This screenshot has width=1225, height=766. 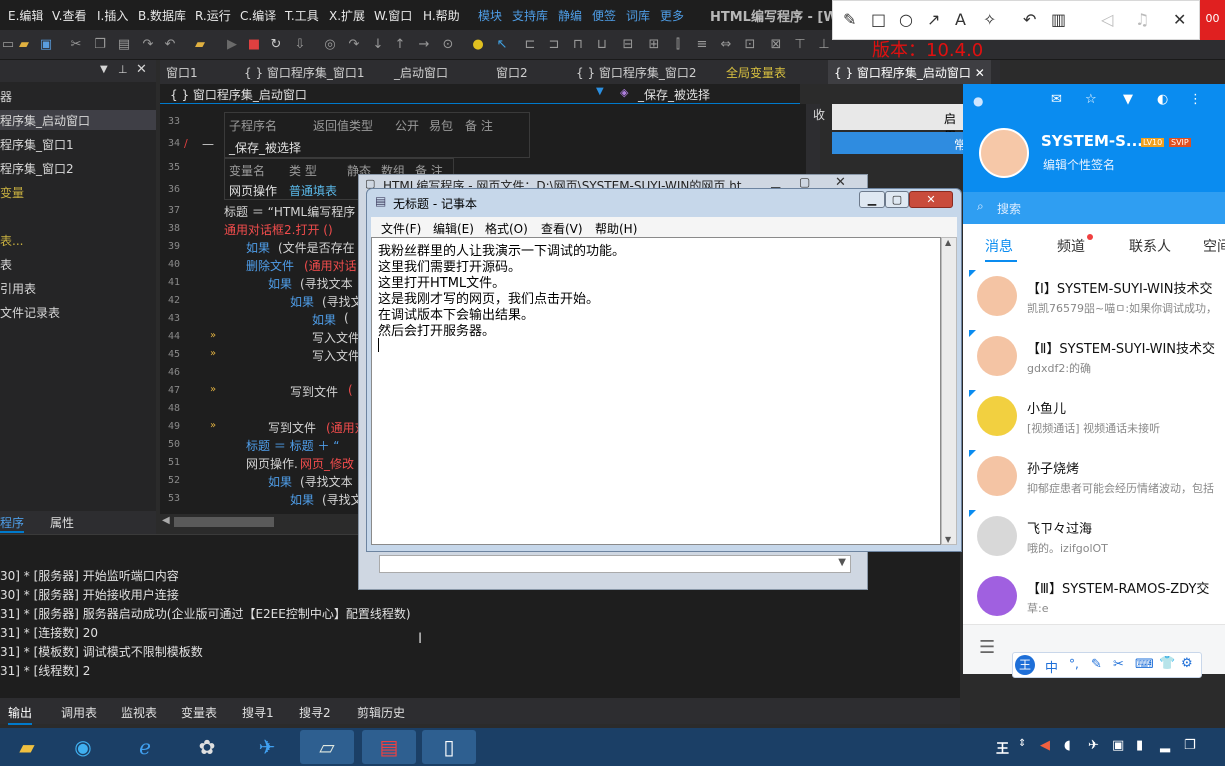 I want to click on menu-view: 查看(V), so click(x=562, y=228).